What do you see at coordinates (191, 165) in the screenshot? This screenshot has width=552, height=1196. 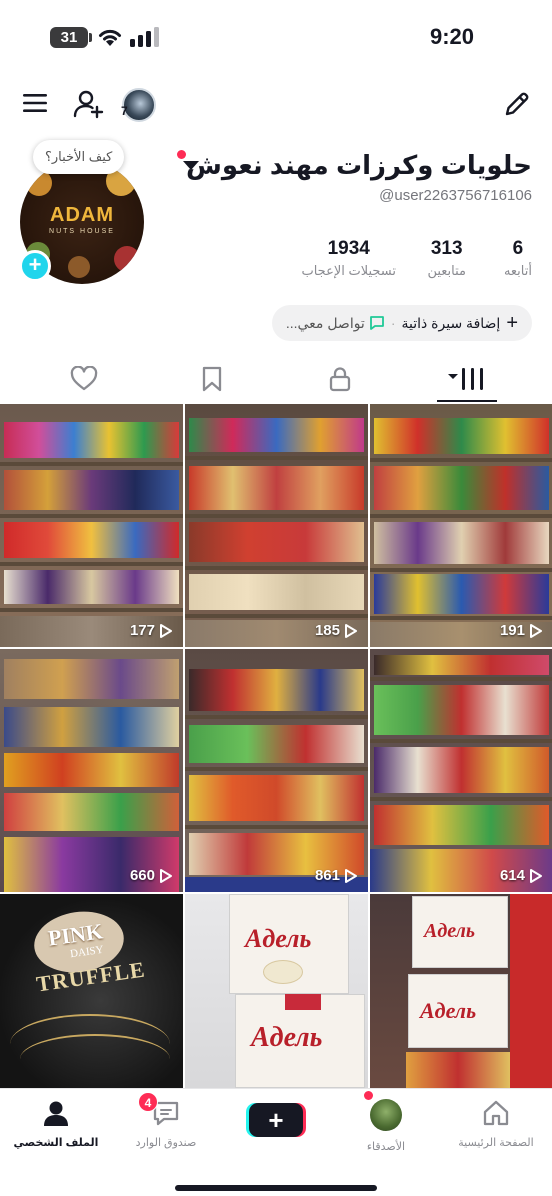 I see `account-switch-caret-icon` at bounding box center [191, 165].